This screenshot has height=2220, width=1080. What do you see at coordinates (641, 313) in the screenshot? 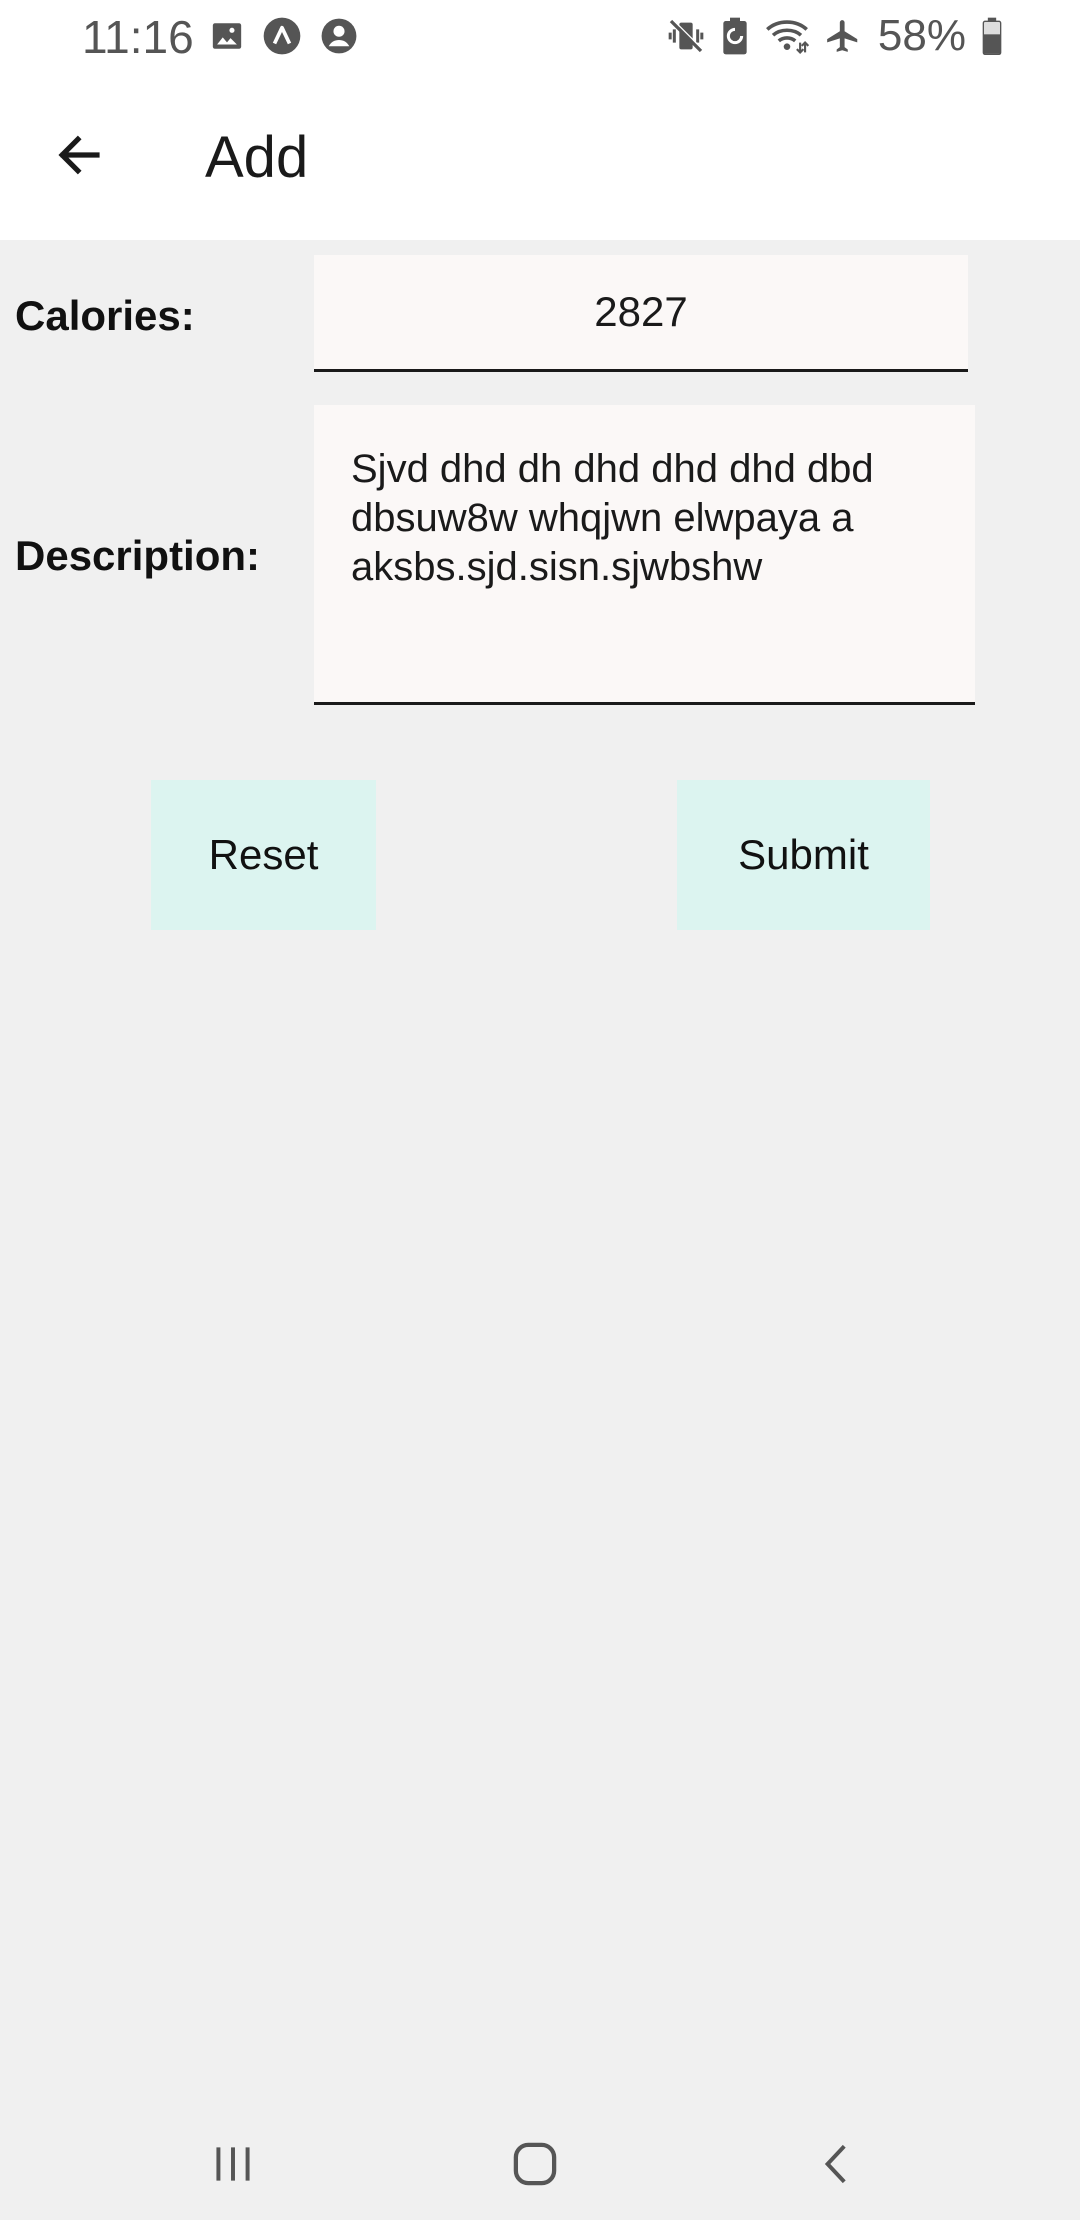
I see `calories-input: 2827` at bounding box center [641, 313].